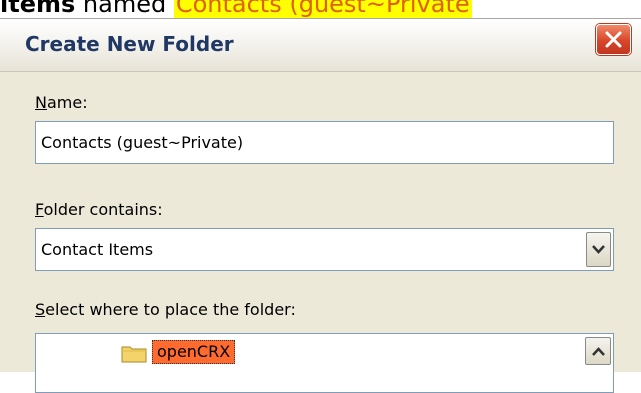 This screenshot has width=641, height=393. I want to click on dropdown-button, so click(598, 249).